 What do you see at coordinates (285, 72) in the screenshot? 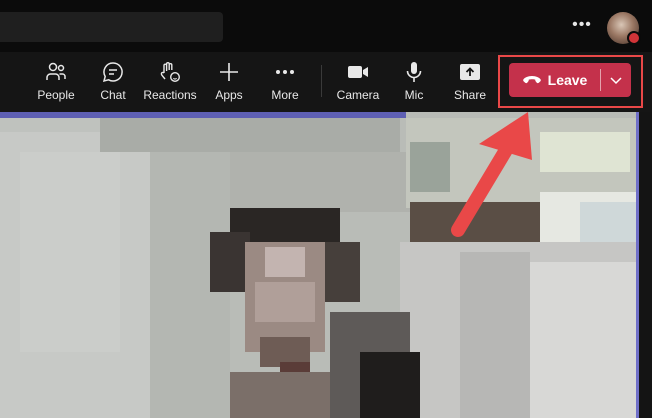
I see `more-dots-icon` at bounding box center [285, 72].